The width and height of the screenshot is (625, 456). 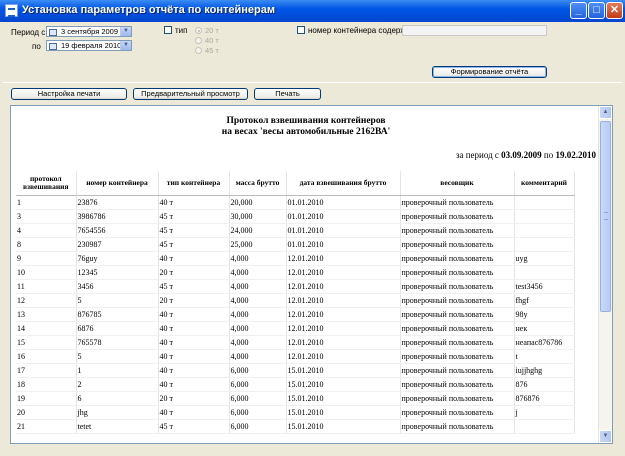 I want to click on period-to-label: по, so click(x=36, y=46).